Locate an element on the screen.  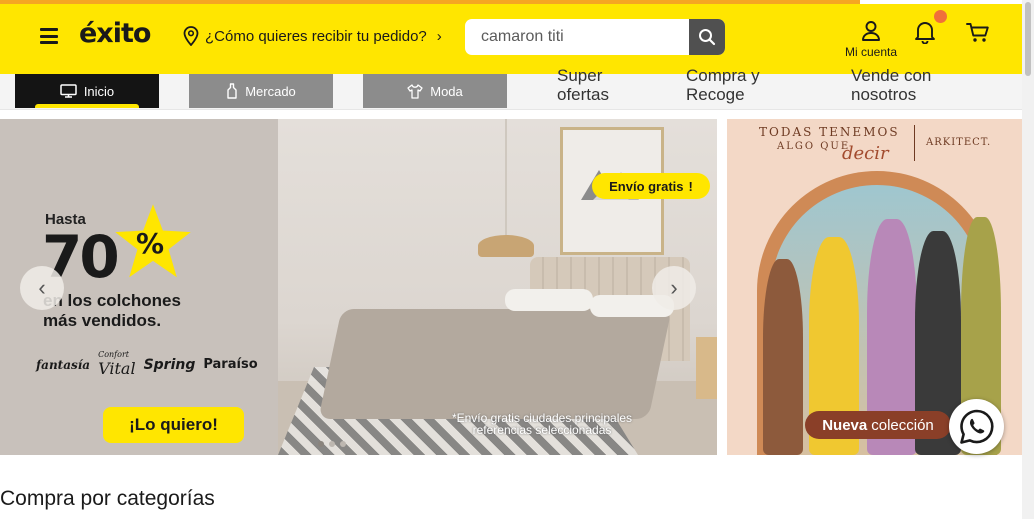
hero-disclaimer-line: referencias seleccionadas is located at coordinates (542, 430).